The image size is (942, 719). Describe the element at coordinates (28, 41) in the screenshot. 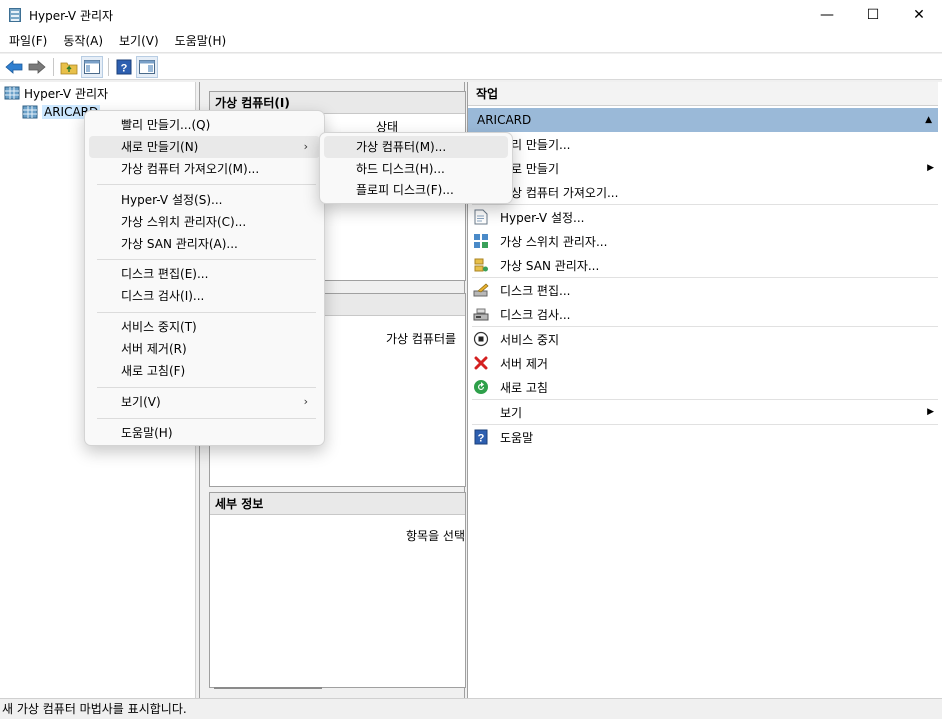

I see `menu-file: 파일(F)` at that location.